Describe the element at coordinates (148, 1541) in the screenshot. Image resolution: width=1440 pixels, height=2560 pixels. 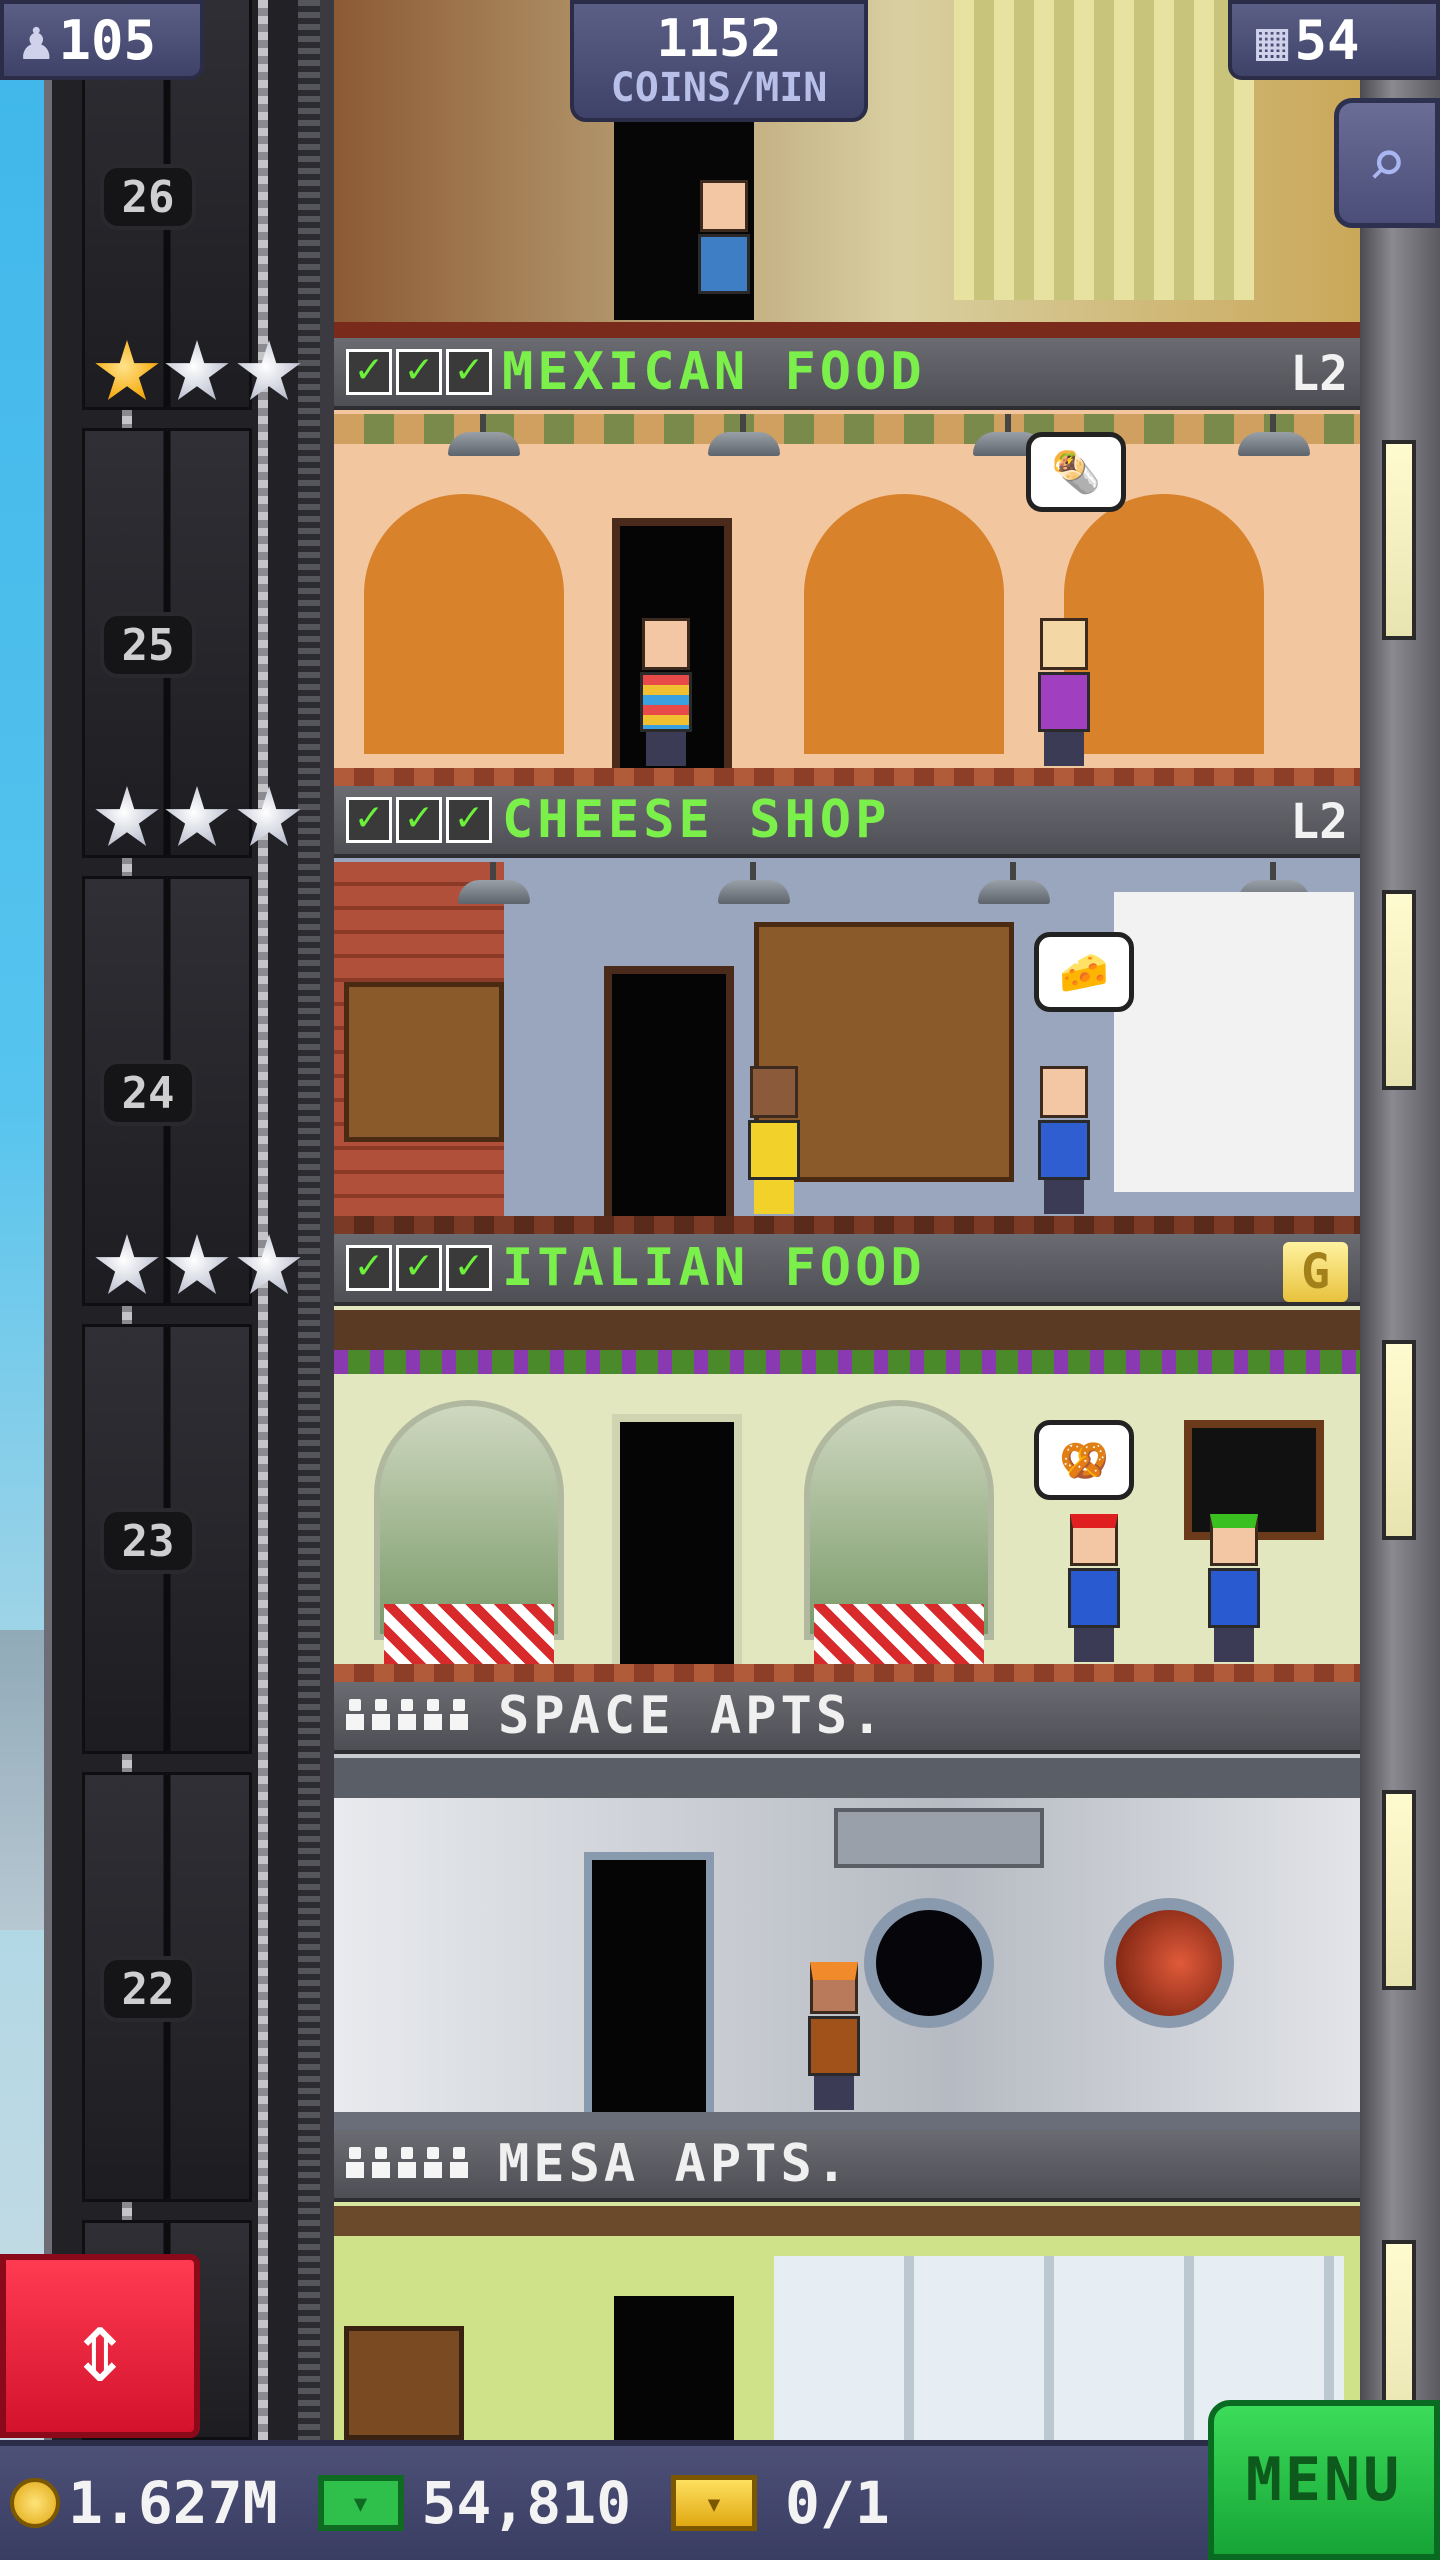
I see `floor-number: 23` at that location.